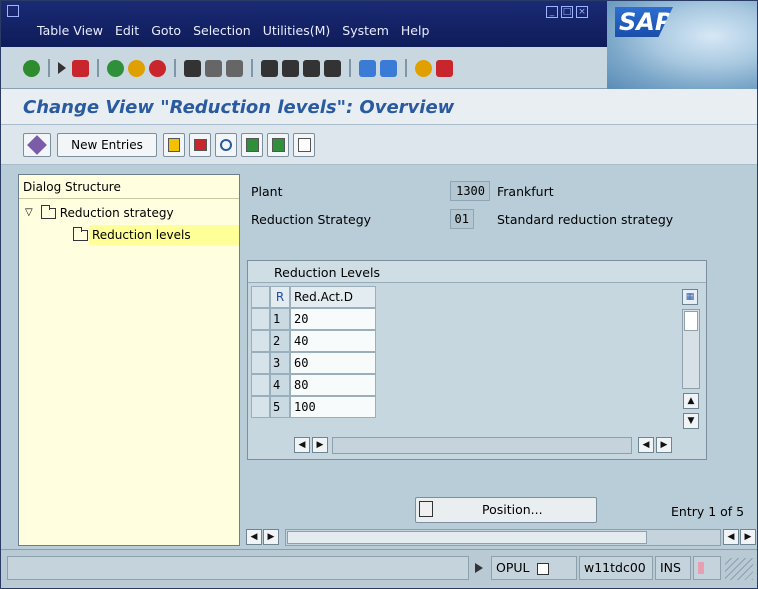 This screenshot has height=589, width=758. Describe the element at coordinates (552, 12) in the screenshot. I see `minimize-icon: _` at that location.